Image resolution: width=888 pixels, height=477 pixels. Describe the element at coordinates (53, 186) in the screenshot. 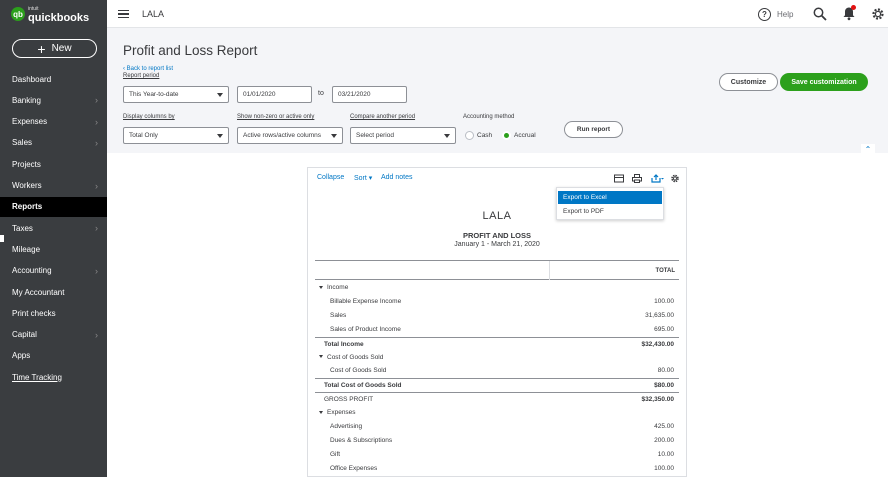

I see `sidebar-item-workers: Workers ›` at that location.